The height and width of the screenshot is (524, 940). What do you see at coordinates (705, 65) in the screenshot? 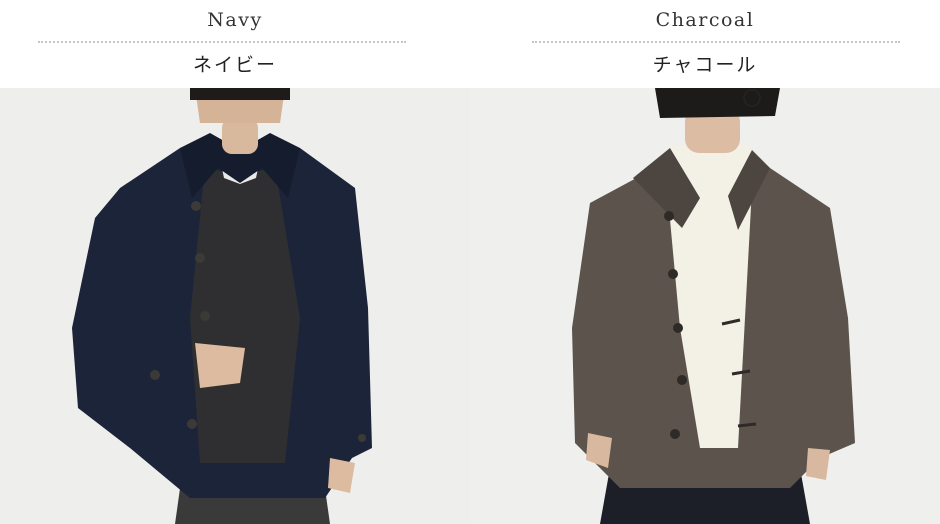
I see `variant-name-jp: チャコール` at bounding box center [705, 65].